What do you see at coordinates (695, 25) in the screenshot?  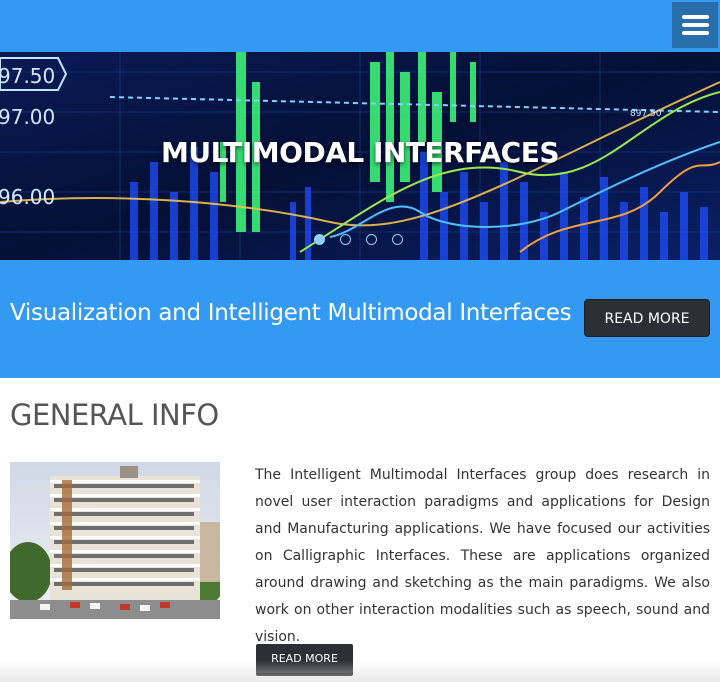 I see `hamburger-menu-icon` at bounding box center [695, 25].